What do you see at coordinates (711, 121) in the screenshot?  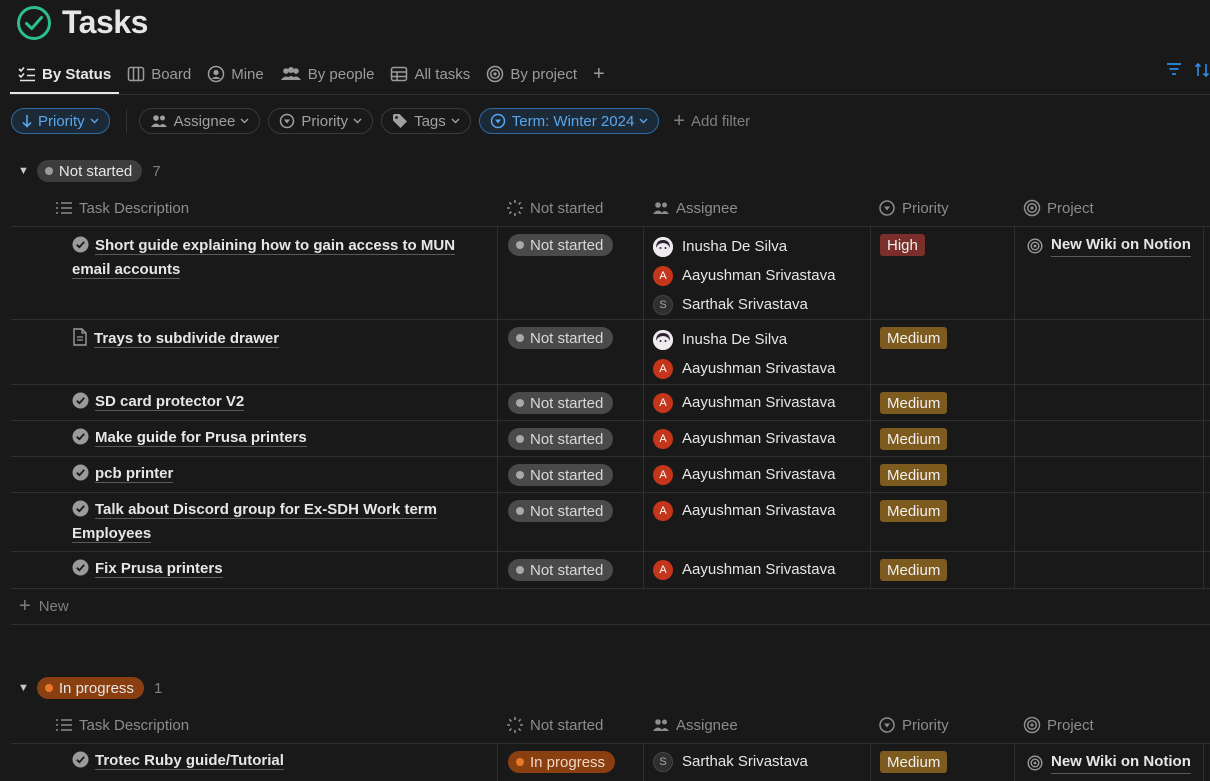 I see `add-filter-button: + Add filter` at bounding box center [711, 121].